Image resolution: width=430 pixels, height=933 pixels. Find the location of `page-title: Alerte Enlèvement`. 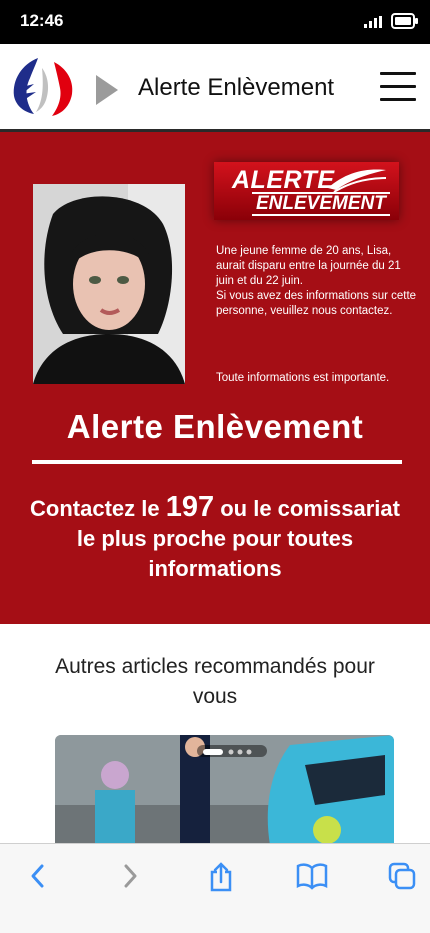

page-title: Alerte Enlèvement is located at coordinates (236, 87).